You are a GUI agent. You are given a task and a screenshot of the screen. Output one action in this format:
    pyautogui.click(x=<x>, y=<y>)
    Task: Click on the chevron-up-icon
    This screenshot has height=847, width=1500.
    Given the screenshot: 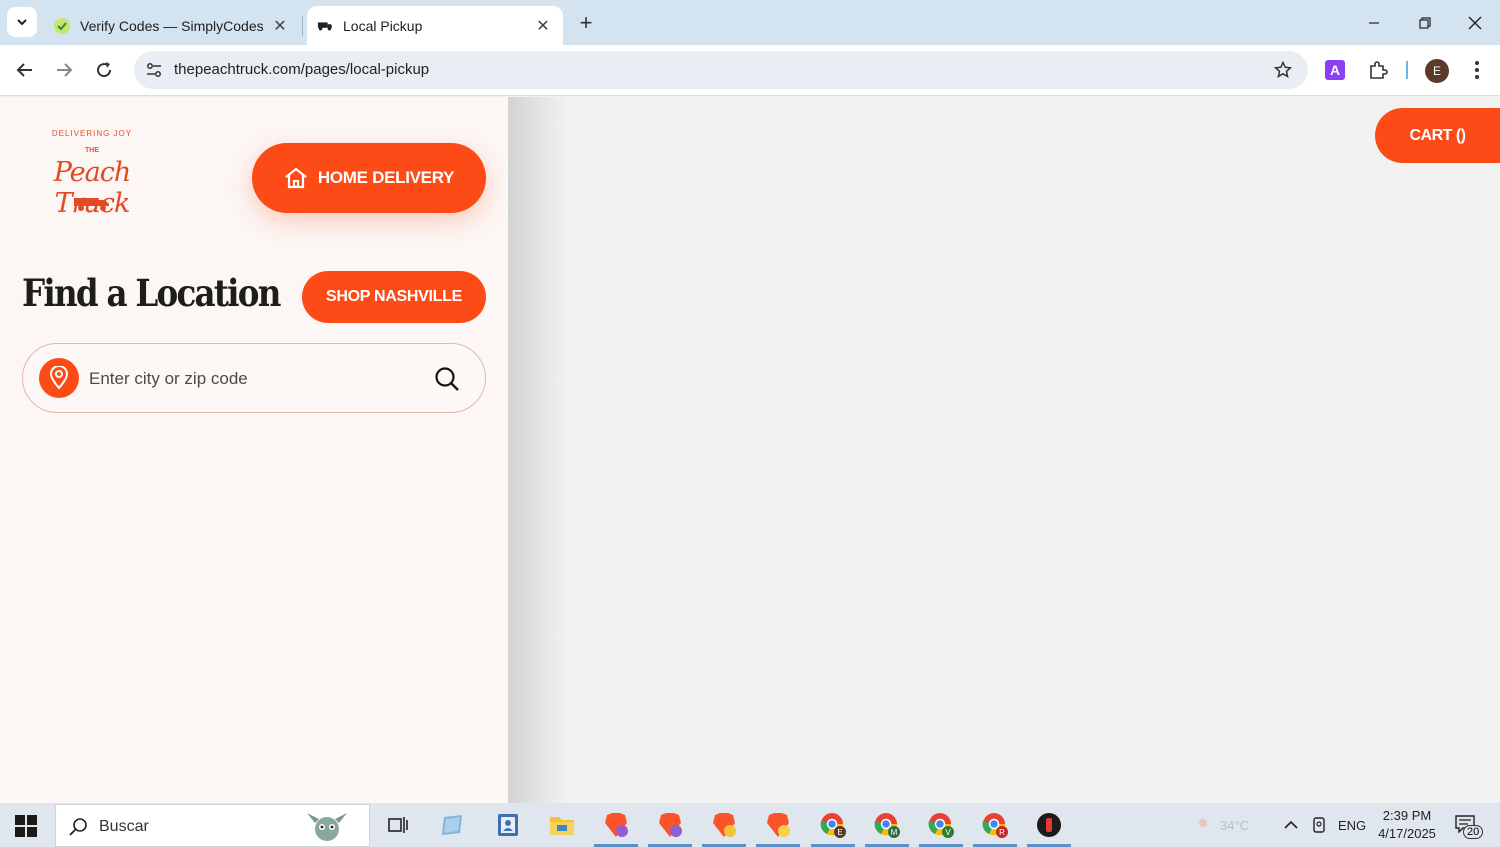 What is the action you would take?
    pyautogui.click(x=1291, y=825)
    